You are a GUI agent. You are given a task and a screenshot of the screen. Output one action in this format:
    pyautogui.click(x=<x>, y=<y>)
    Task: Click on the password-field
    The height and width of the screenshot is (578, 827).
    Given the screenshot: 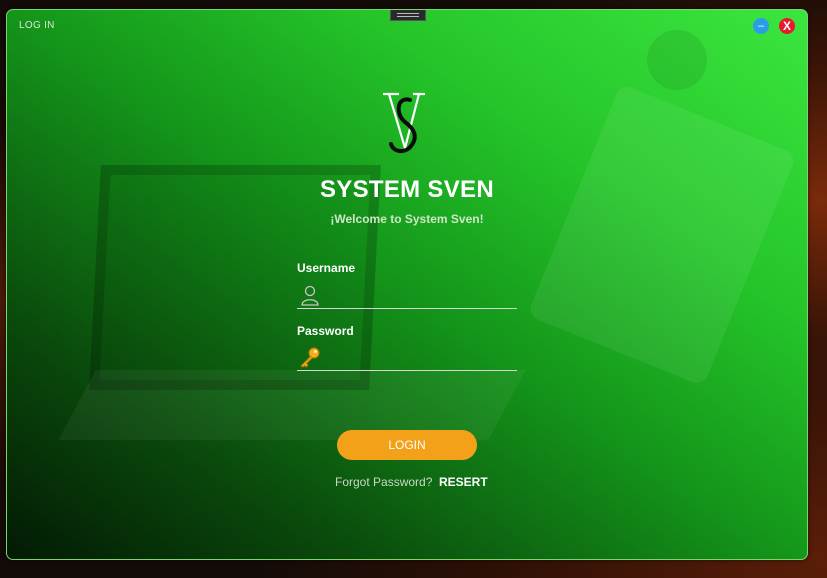 What is the action you would take?
    pyautogui.click(x=407, y=357)
    